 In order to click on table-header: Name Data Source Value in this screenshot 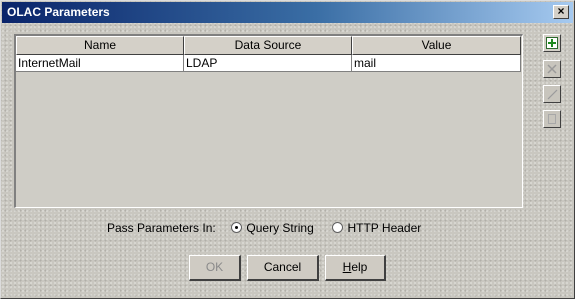, I will do `click(268, 45)`.